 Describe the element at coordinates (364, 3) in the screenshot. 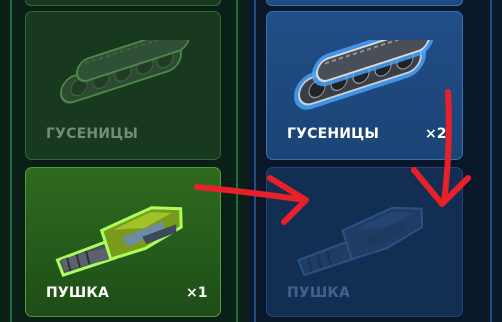

I see `right-item-card-partial` at that location.